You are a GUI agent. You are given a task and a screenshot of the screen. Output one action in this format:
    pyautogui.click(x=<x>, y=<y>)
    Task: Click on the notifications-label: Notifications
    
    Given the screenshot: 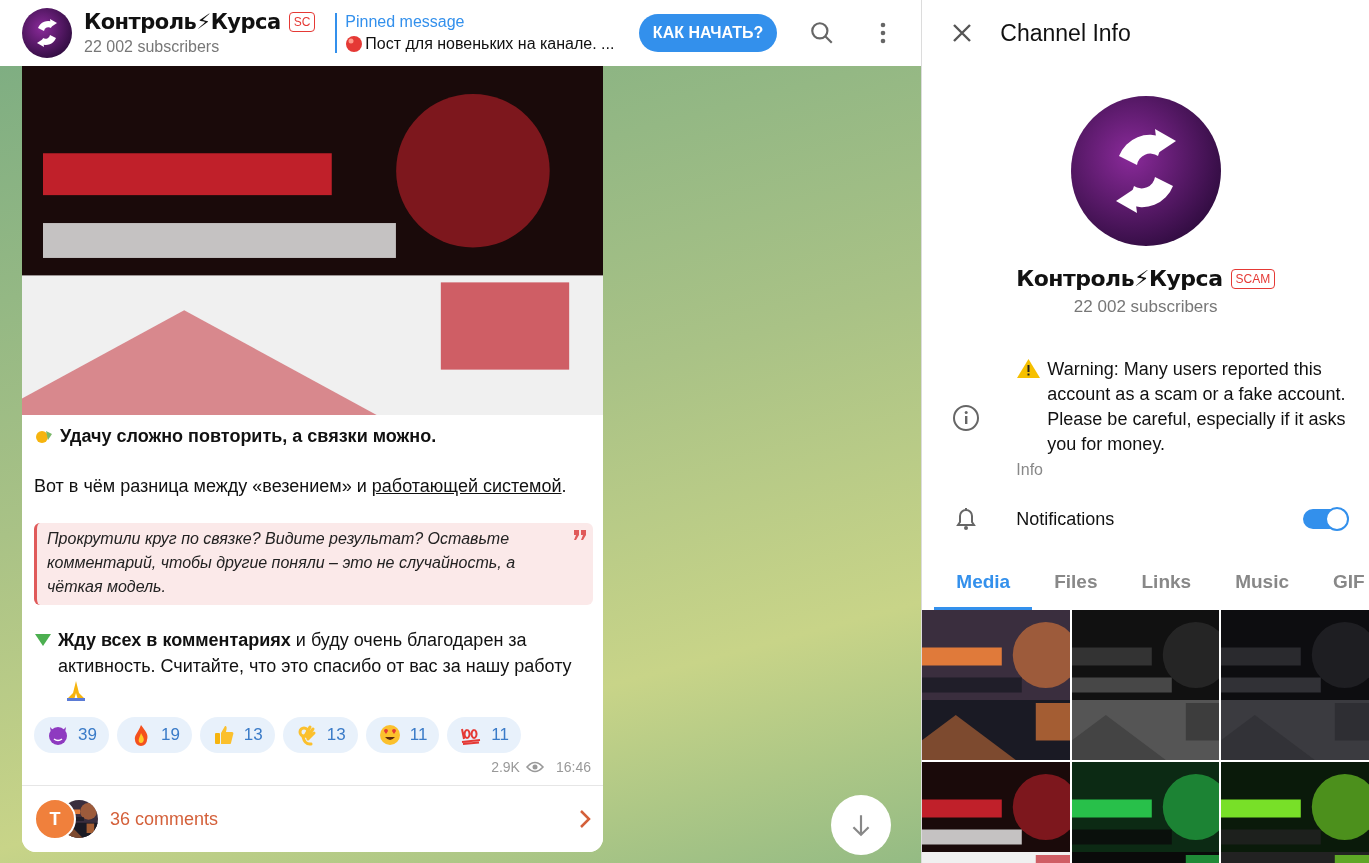 What is the action you would take?
    pyautogui.click(x=1066, y=519)
    